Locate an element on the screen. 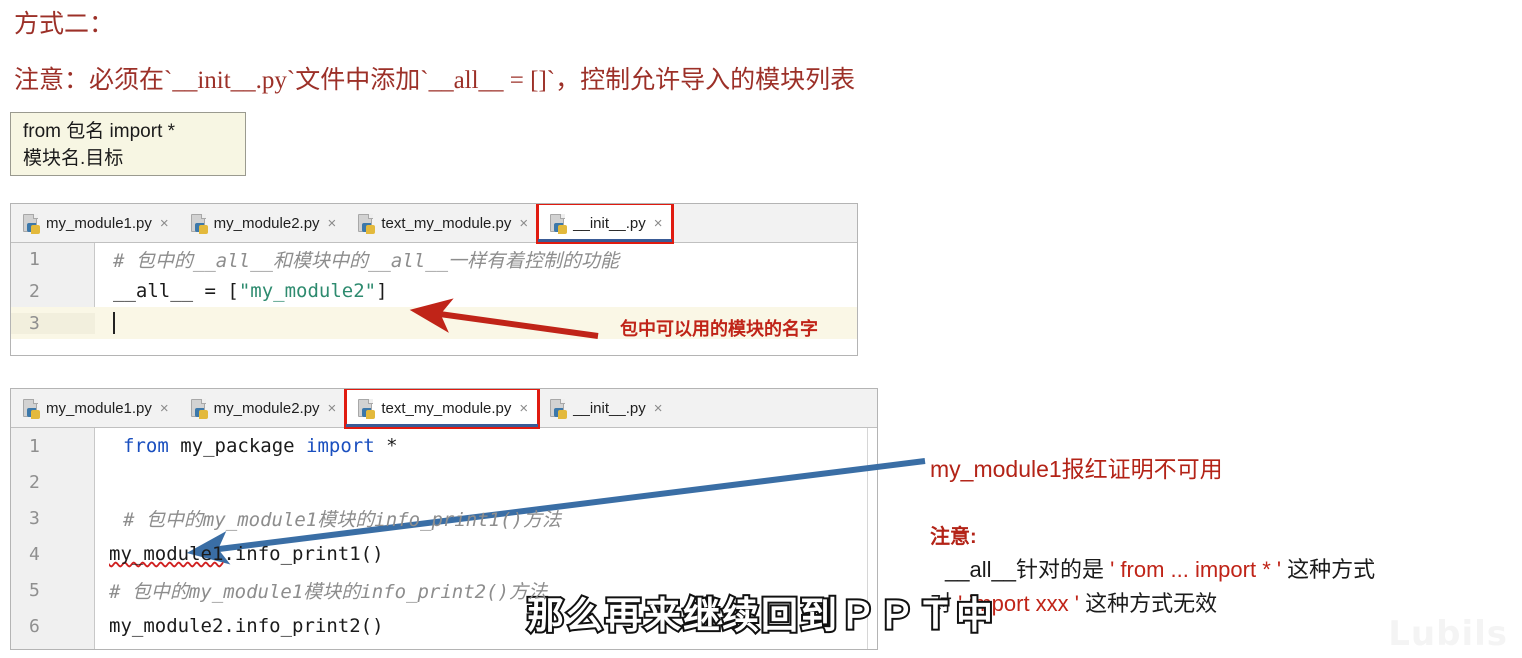  annotation-module-unavailable: my_module1报红证明不可用 is located at coordinates (1076, 469).